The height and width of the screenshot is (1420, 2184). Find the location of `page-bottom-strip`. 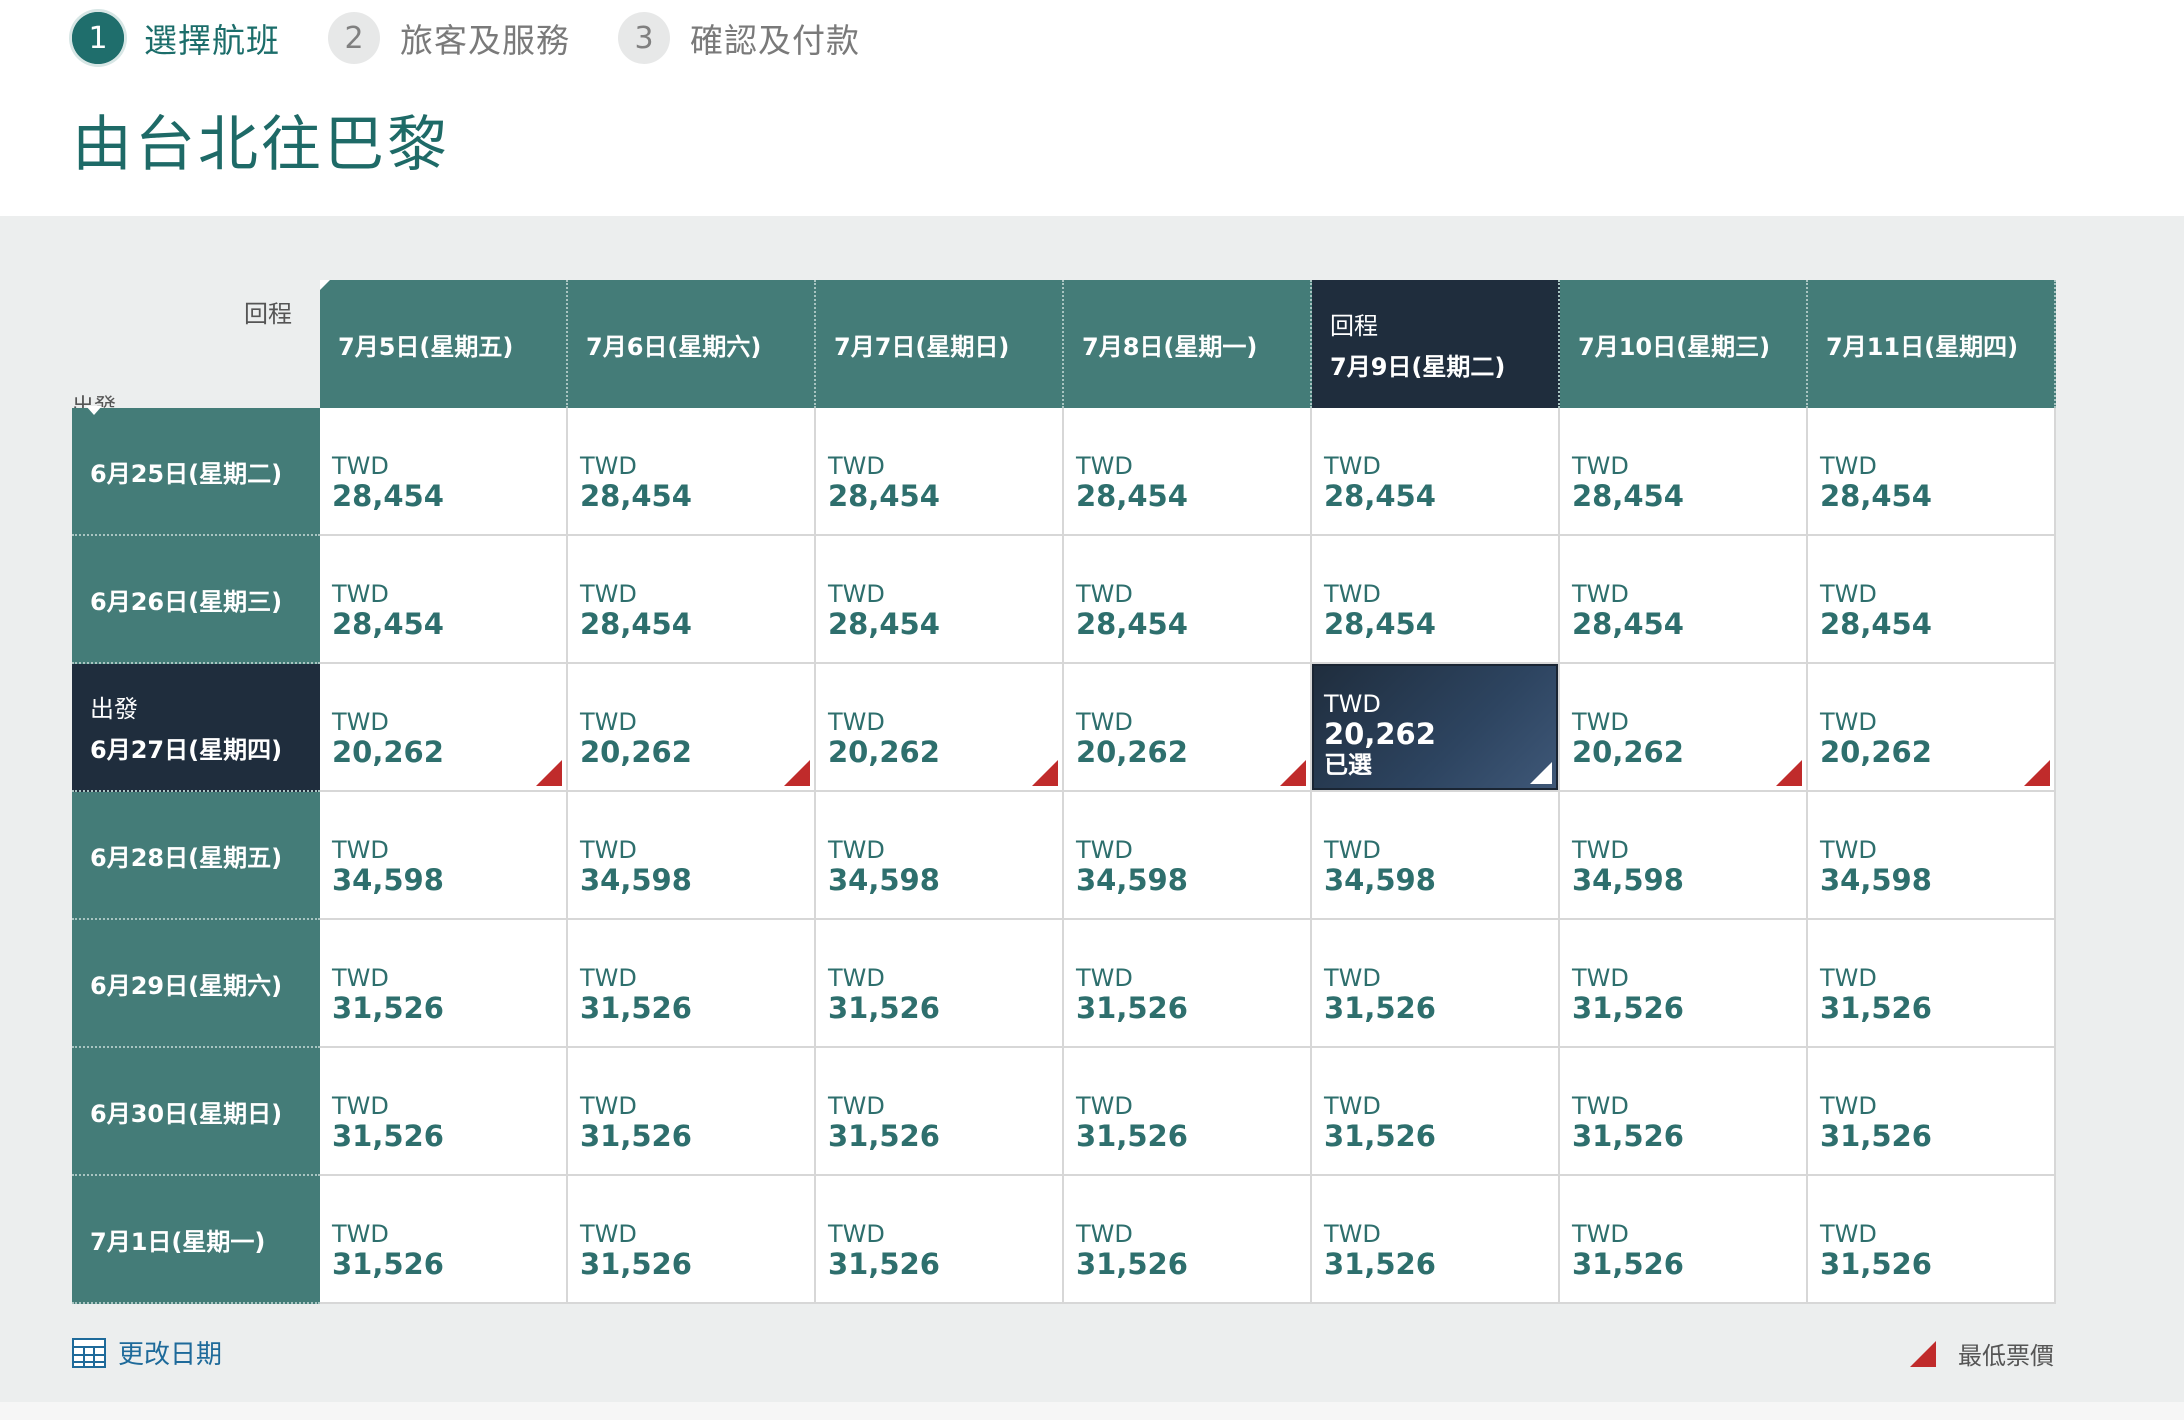

page-bottom-strip is located at coordinates (1092, 1411).